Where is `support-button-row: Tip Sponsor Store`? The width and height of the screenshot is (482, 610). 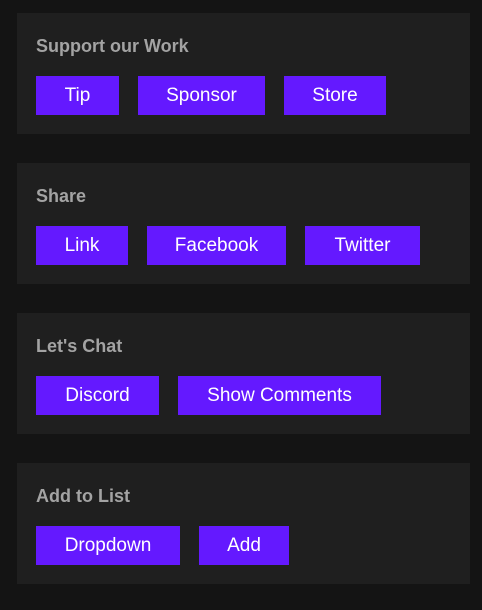
support-button-row: Tip Sponsor Store is located at coordinates (211, 95).